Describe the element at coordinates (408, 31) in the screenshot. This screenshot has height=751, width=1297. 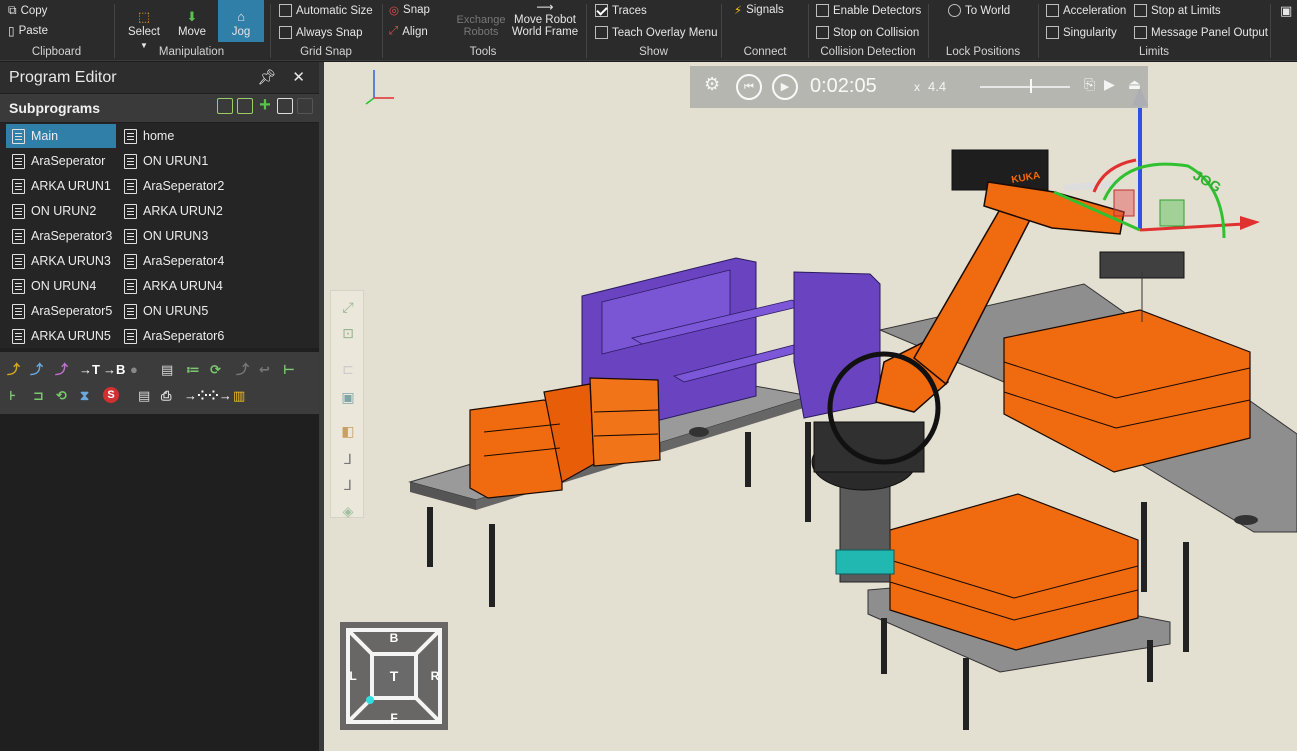
I see `align-button: ⤢ Align` at that location.